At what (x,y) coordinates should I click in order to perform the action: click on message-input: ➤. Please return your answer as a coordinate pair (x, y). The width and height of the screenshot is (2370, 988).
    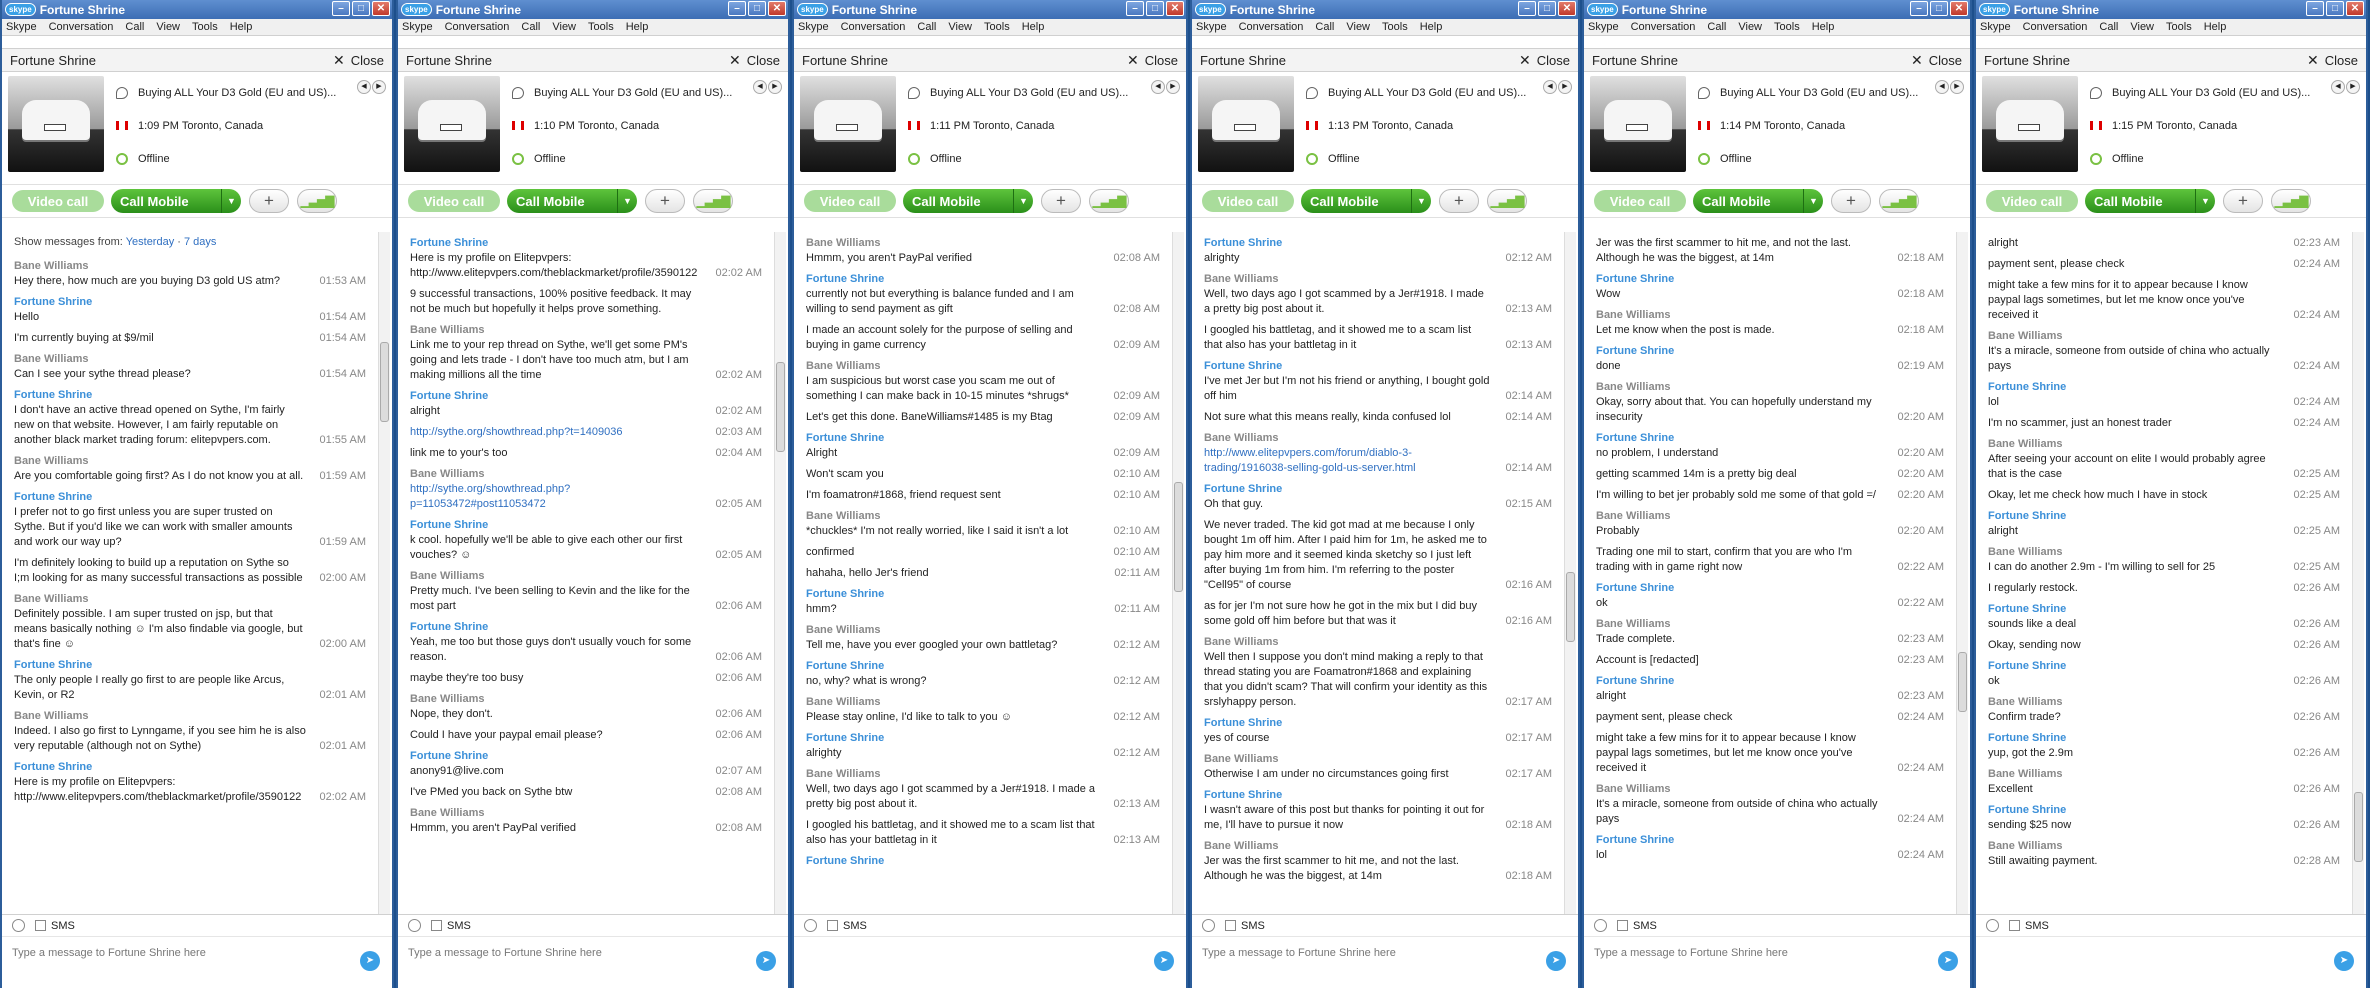
    Looking at the image, I should click on (2171, 962).